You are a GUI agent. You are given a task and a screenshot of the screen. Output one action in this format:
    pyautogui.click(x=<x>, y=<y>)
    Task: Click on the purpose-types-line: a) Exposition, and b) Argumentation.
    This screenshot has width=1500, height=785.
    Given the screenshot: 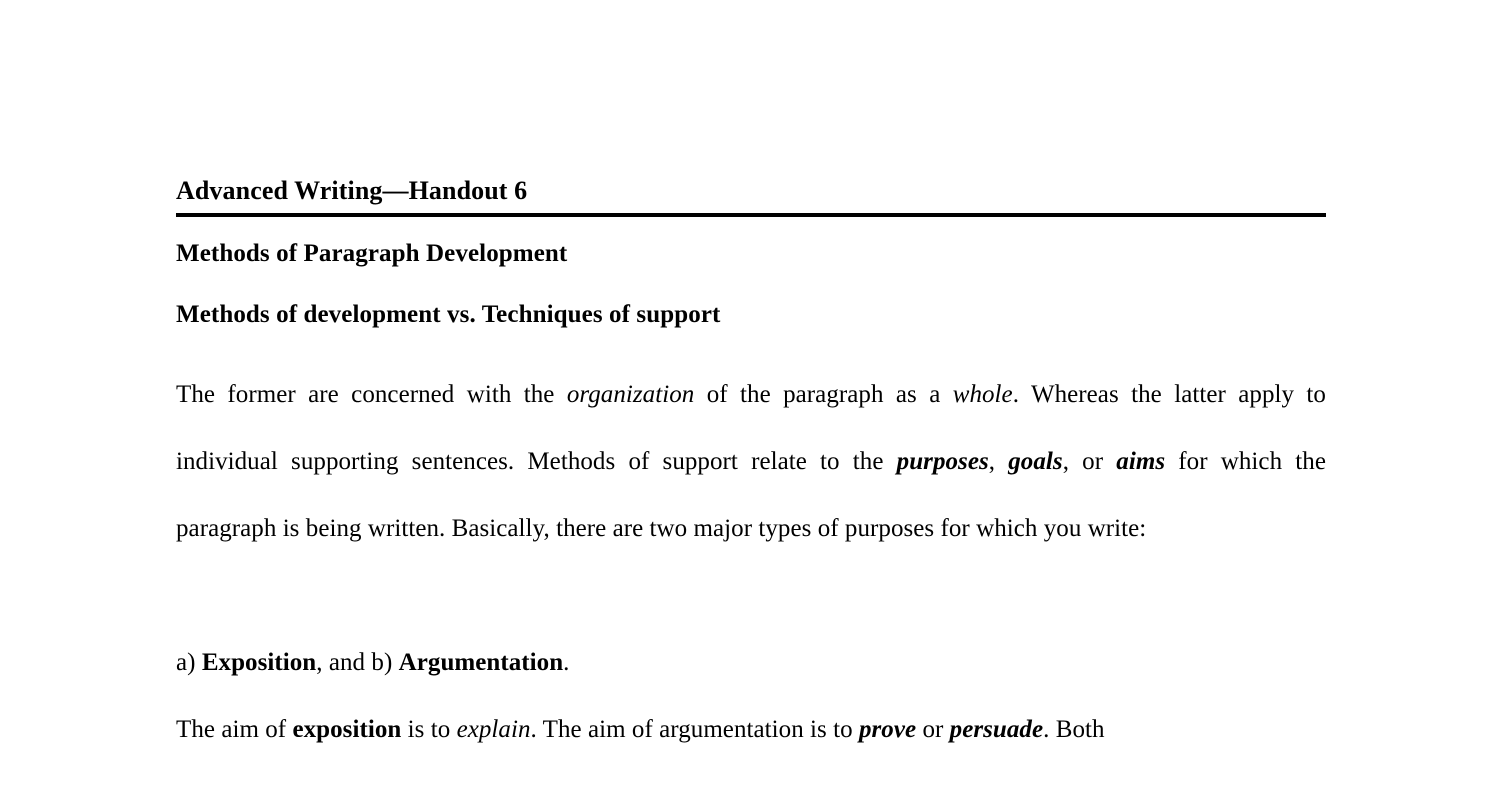 What is the action you would take?
    pyautogui.click(x=751, y=662)
    